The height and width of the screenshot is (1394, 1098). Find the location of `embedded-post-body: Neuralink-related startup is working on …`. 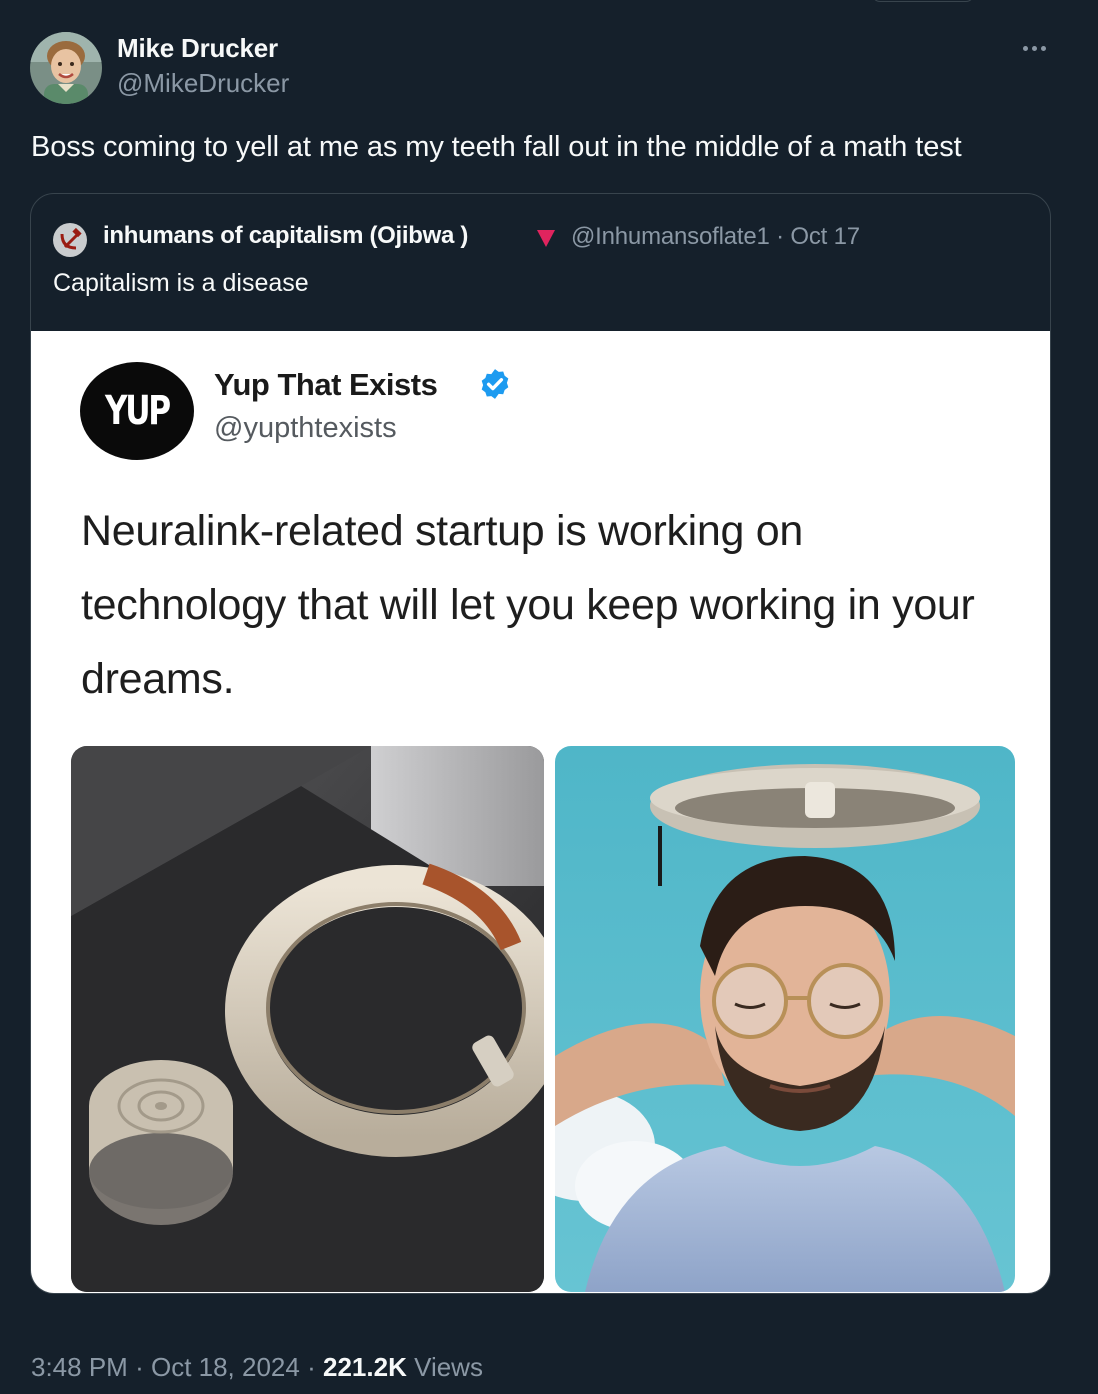

embedded-post-body: Neuralink-related startup is working on … is located at coordinates (528, 605).